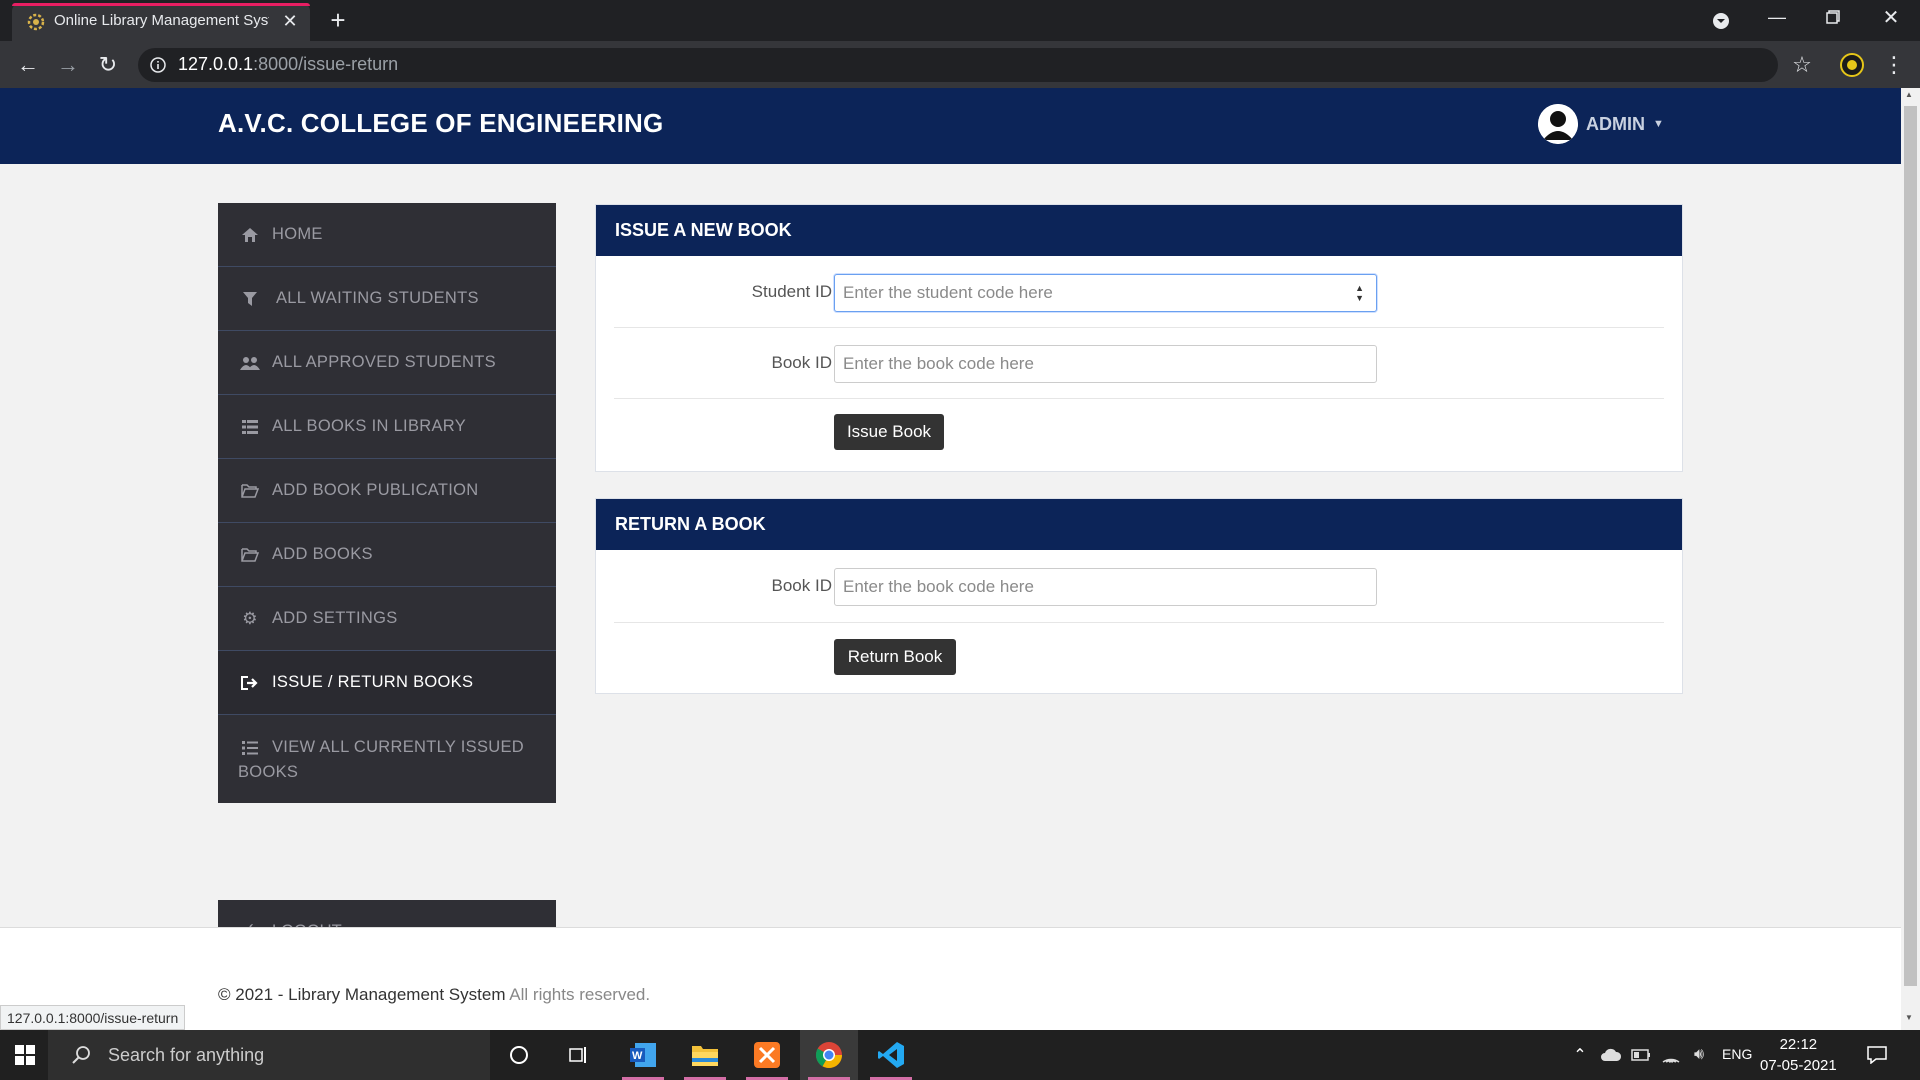 This screenshot has height=1080, width=1920. Describe the element at coordinates (1909, 94) in the screenshot. I see `scroll-up-icon: ▲` at that location.